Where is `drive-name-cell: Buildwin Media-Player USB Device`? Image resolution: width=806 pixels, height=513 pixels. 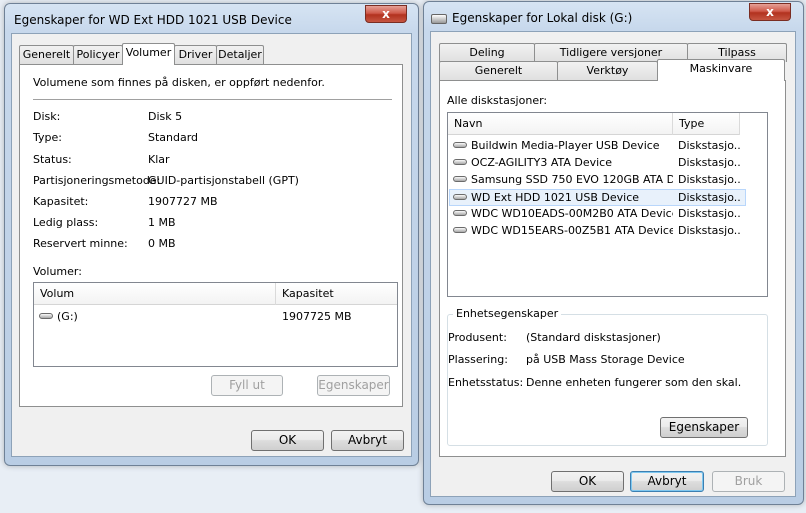
drive-name-cell: Buildwin Media-Player USB Device is located at coordinates (563, 146).